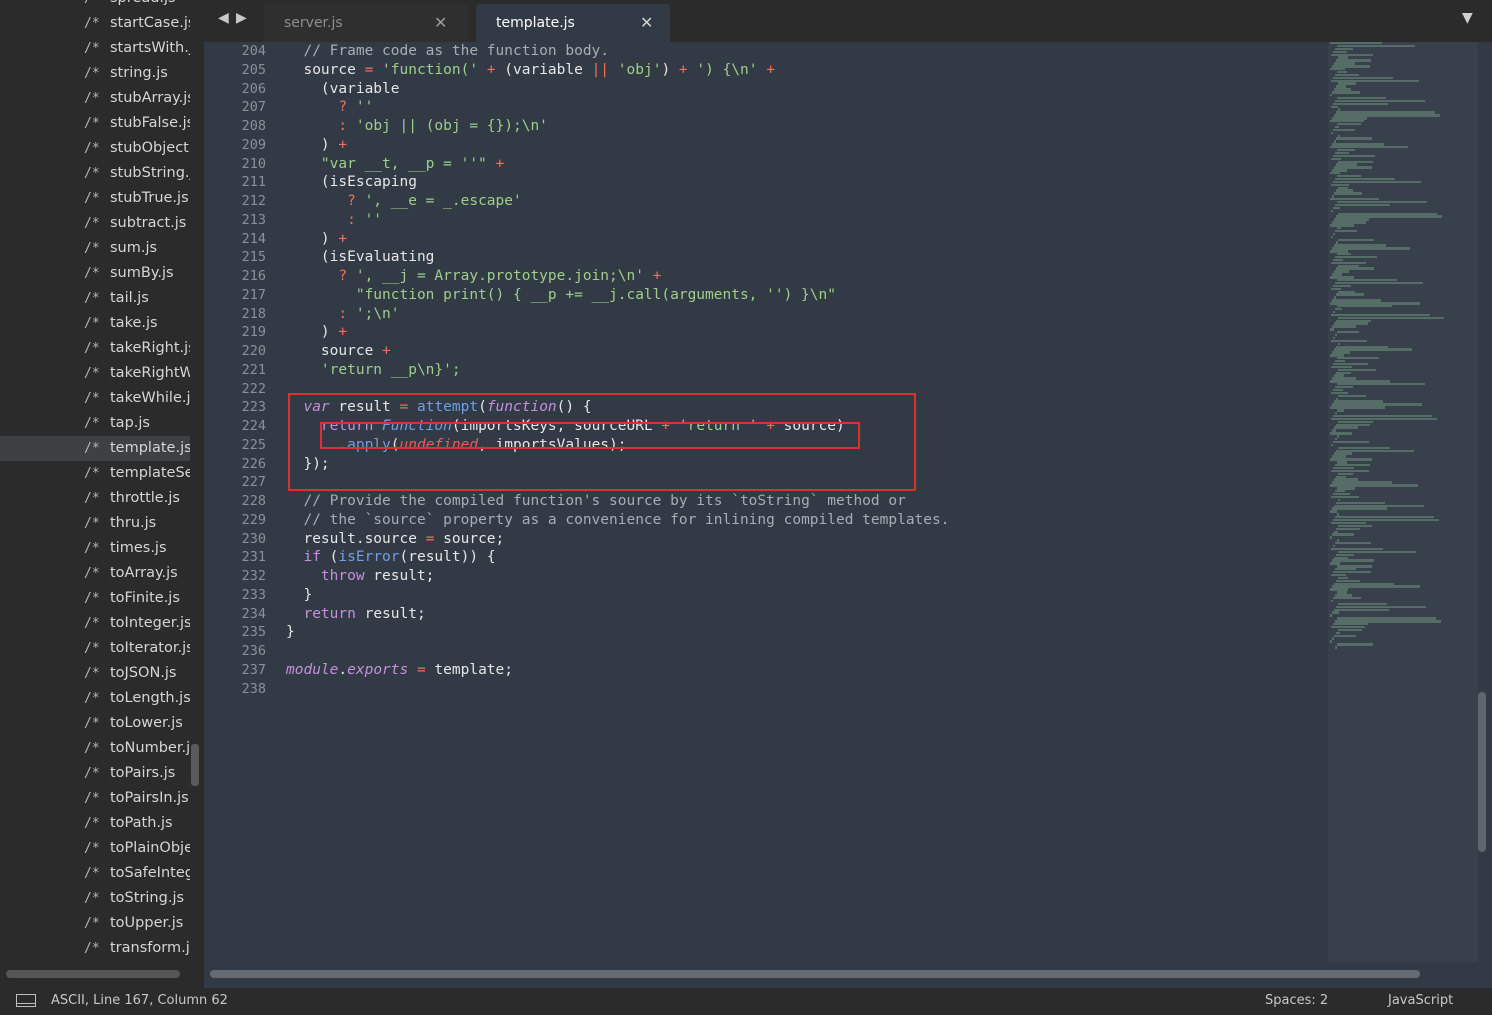 The height and width of the screenshot is (1015, 1492). I want to click on code-line: ? '', so click(806, 107).